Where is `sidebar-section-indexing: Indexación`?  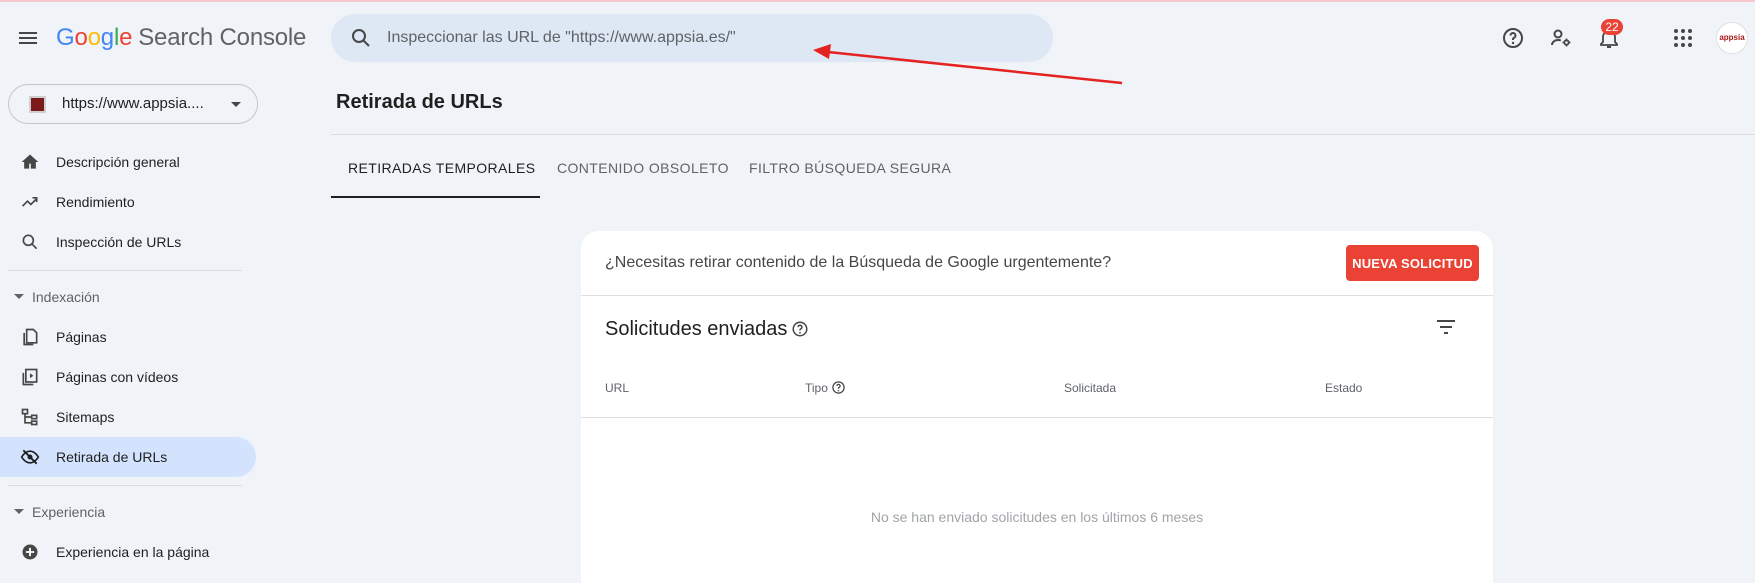
sidebar-section-indexing: Indexación is located at coordinates (128, 297).